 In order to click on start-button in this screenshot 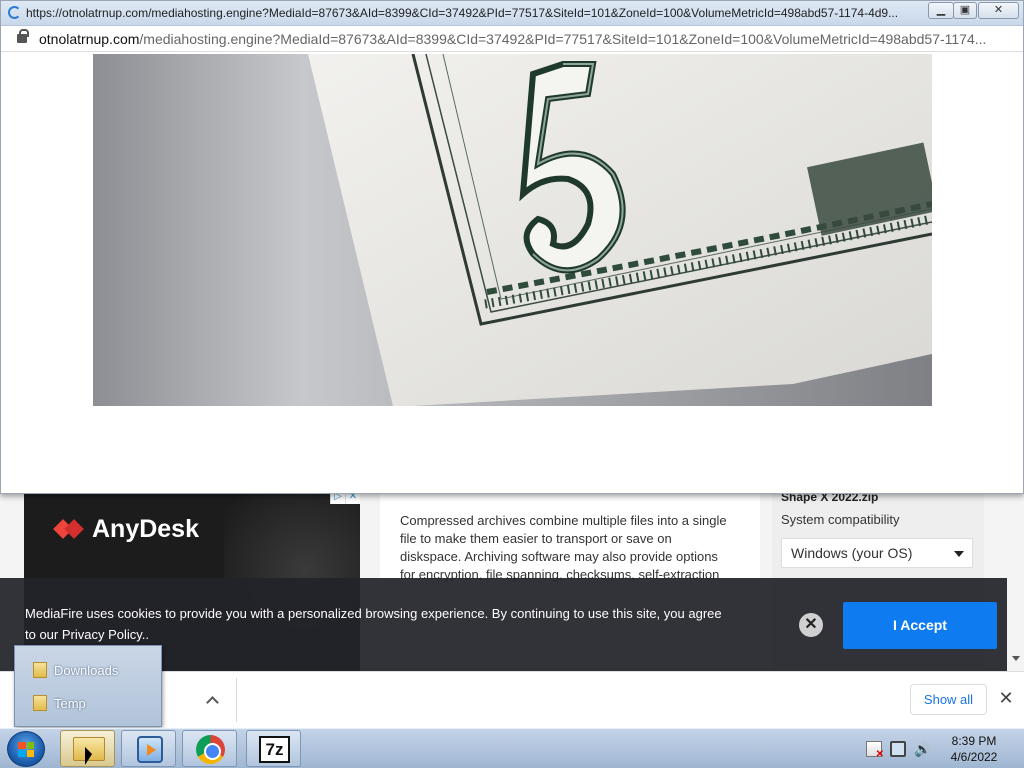, I will do `click(26, 749)`.